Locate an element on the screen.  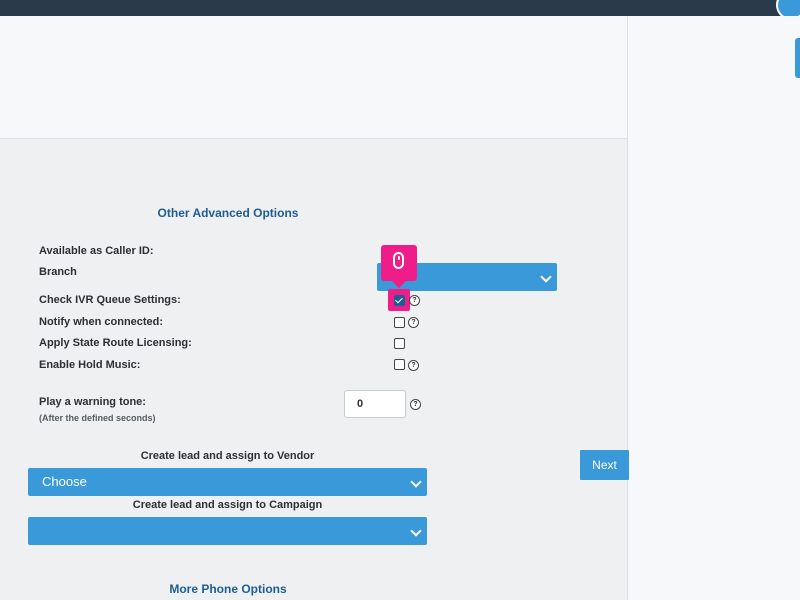
vendor-select-value: Choose is located at coordinates (64, 481).